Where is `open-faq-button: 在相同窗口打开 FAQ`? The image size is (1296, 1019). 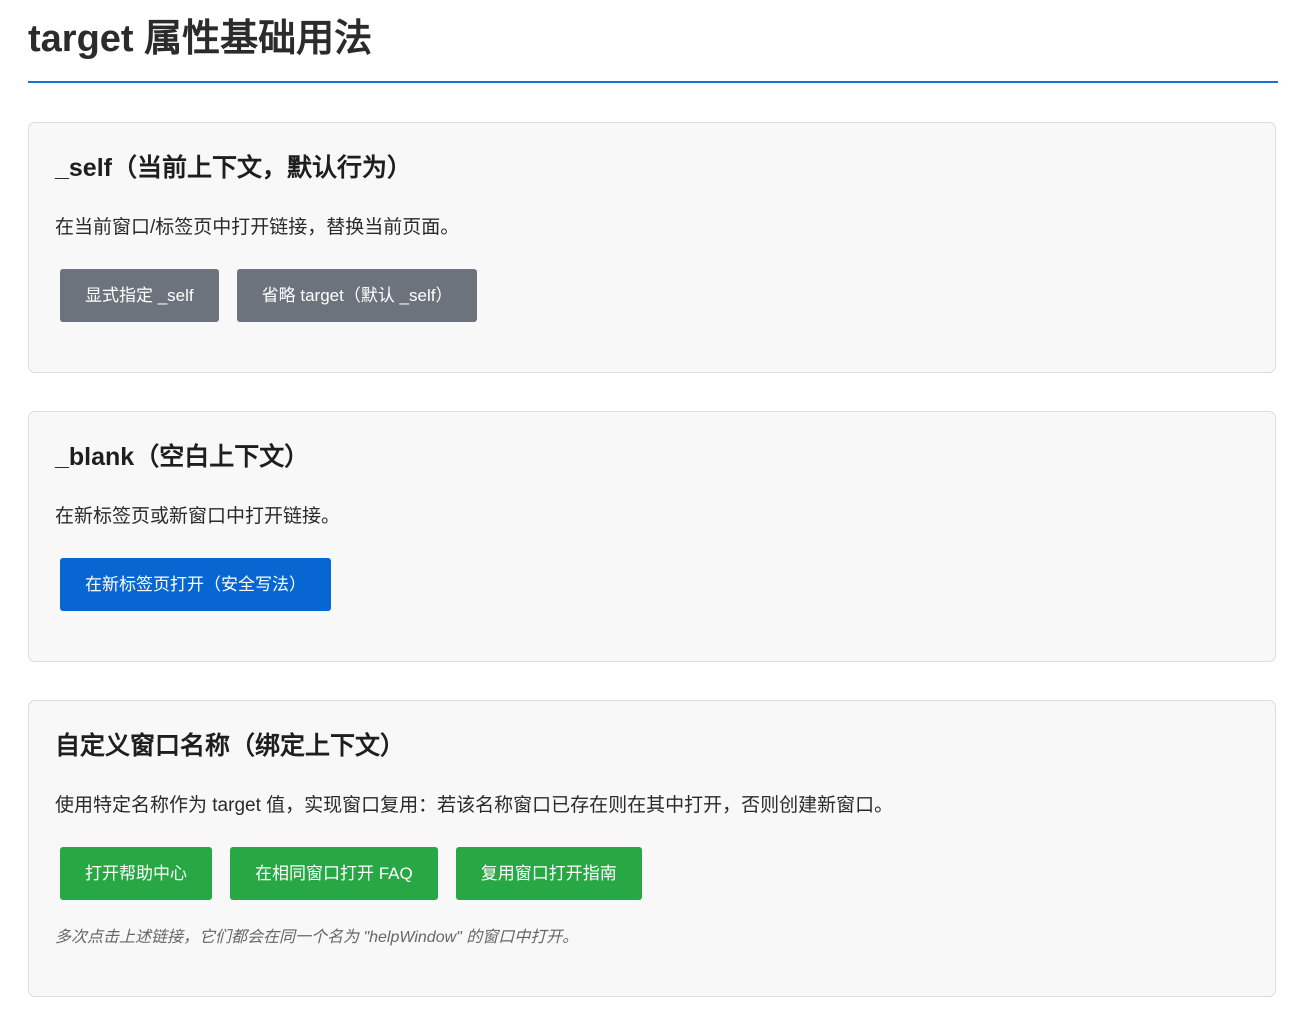
open-faq-button: 在相同窗口打开 FAQ is located at coordinates (334, 873).